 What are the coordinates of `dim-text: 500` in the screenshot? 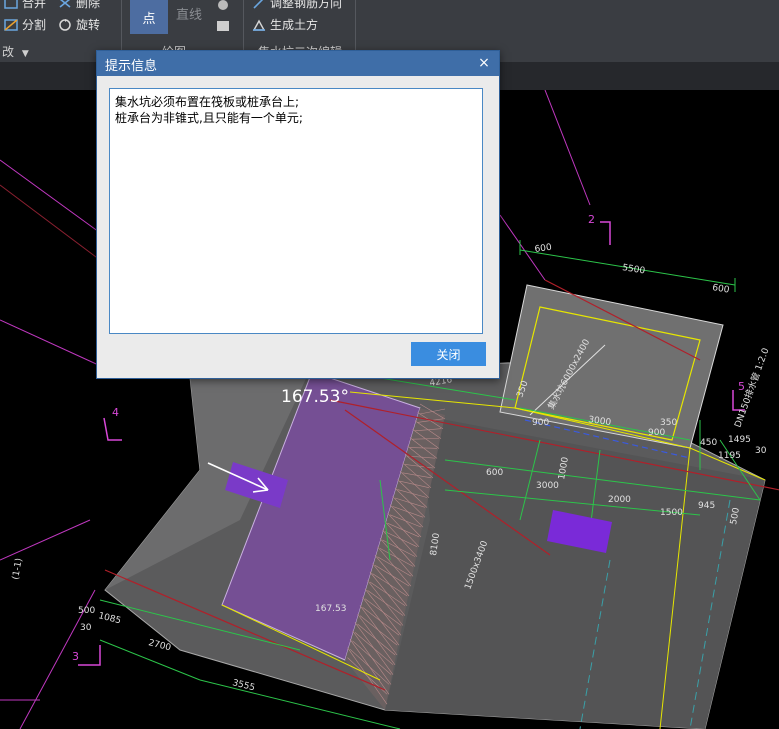 It's located at (86, 611).